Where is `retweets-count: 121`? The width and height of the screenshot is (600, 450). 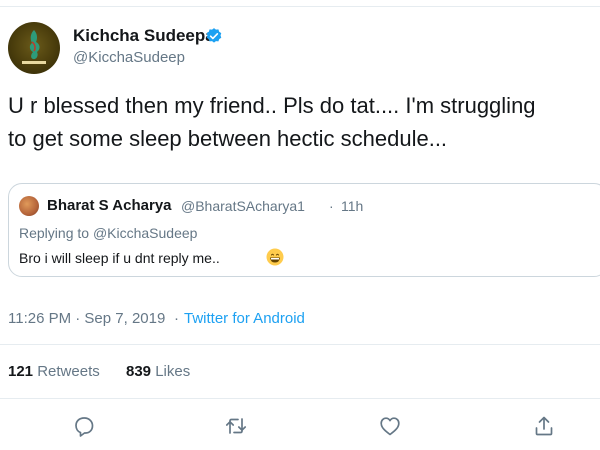 retweets-count: 121 is located at coordinates (21, 371).